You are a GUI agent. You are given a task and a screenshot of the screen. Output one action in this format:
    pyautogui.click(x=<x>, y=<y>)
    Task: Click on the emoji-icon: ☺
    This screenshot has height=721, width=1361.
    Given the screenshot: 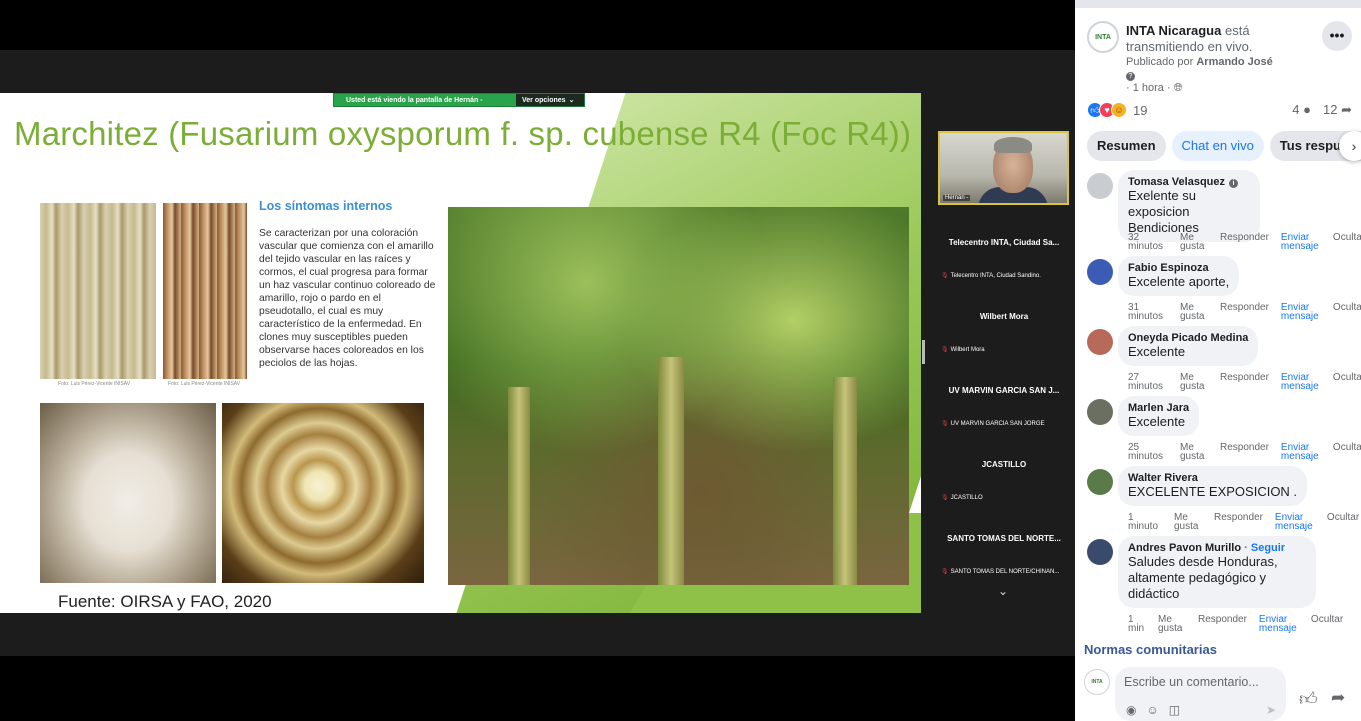 What is the action you would take?
    pyautogui.click(x=1152, y=710)
    